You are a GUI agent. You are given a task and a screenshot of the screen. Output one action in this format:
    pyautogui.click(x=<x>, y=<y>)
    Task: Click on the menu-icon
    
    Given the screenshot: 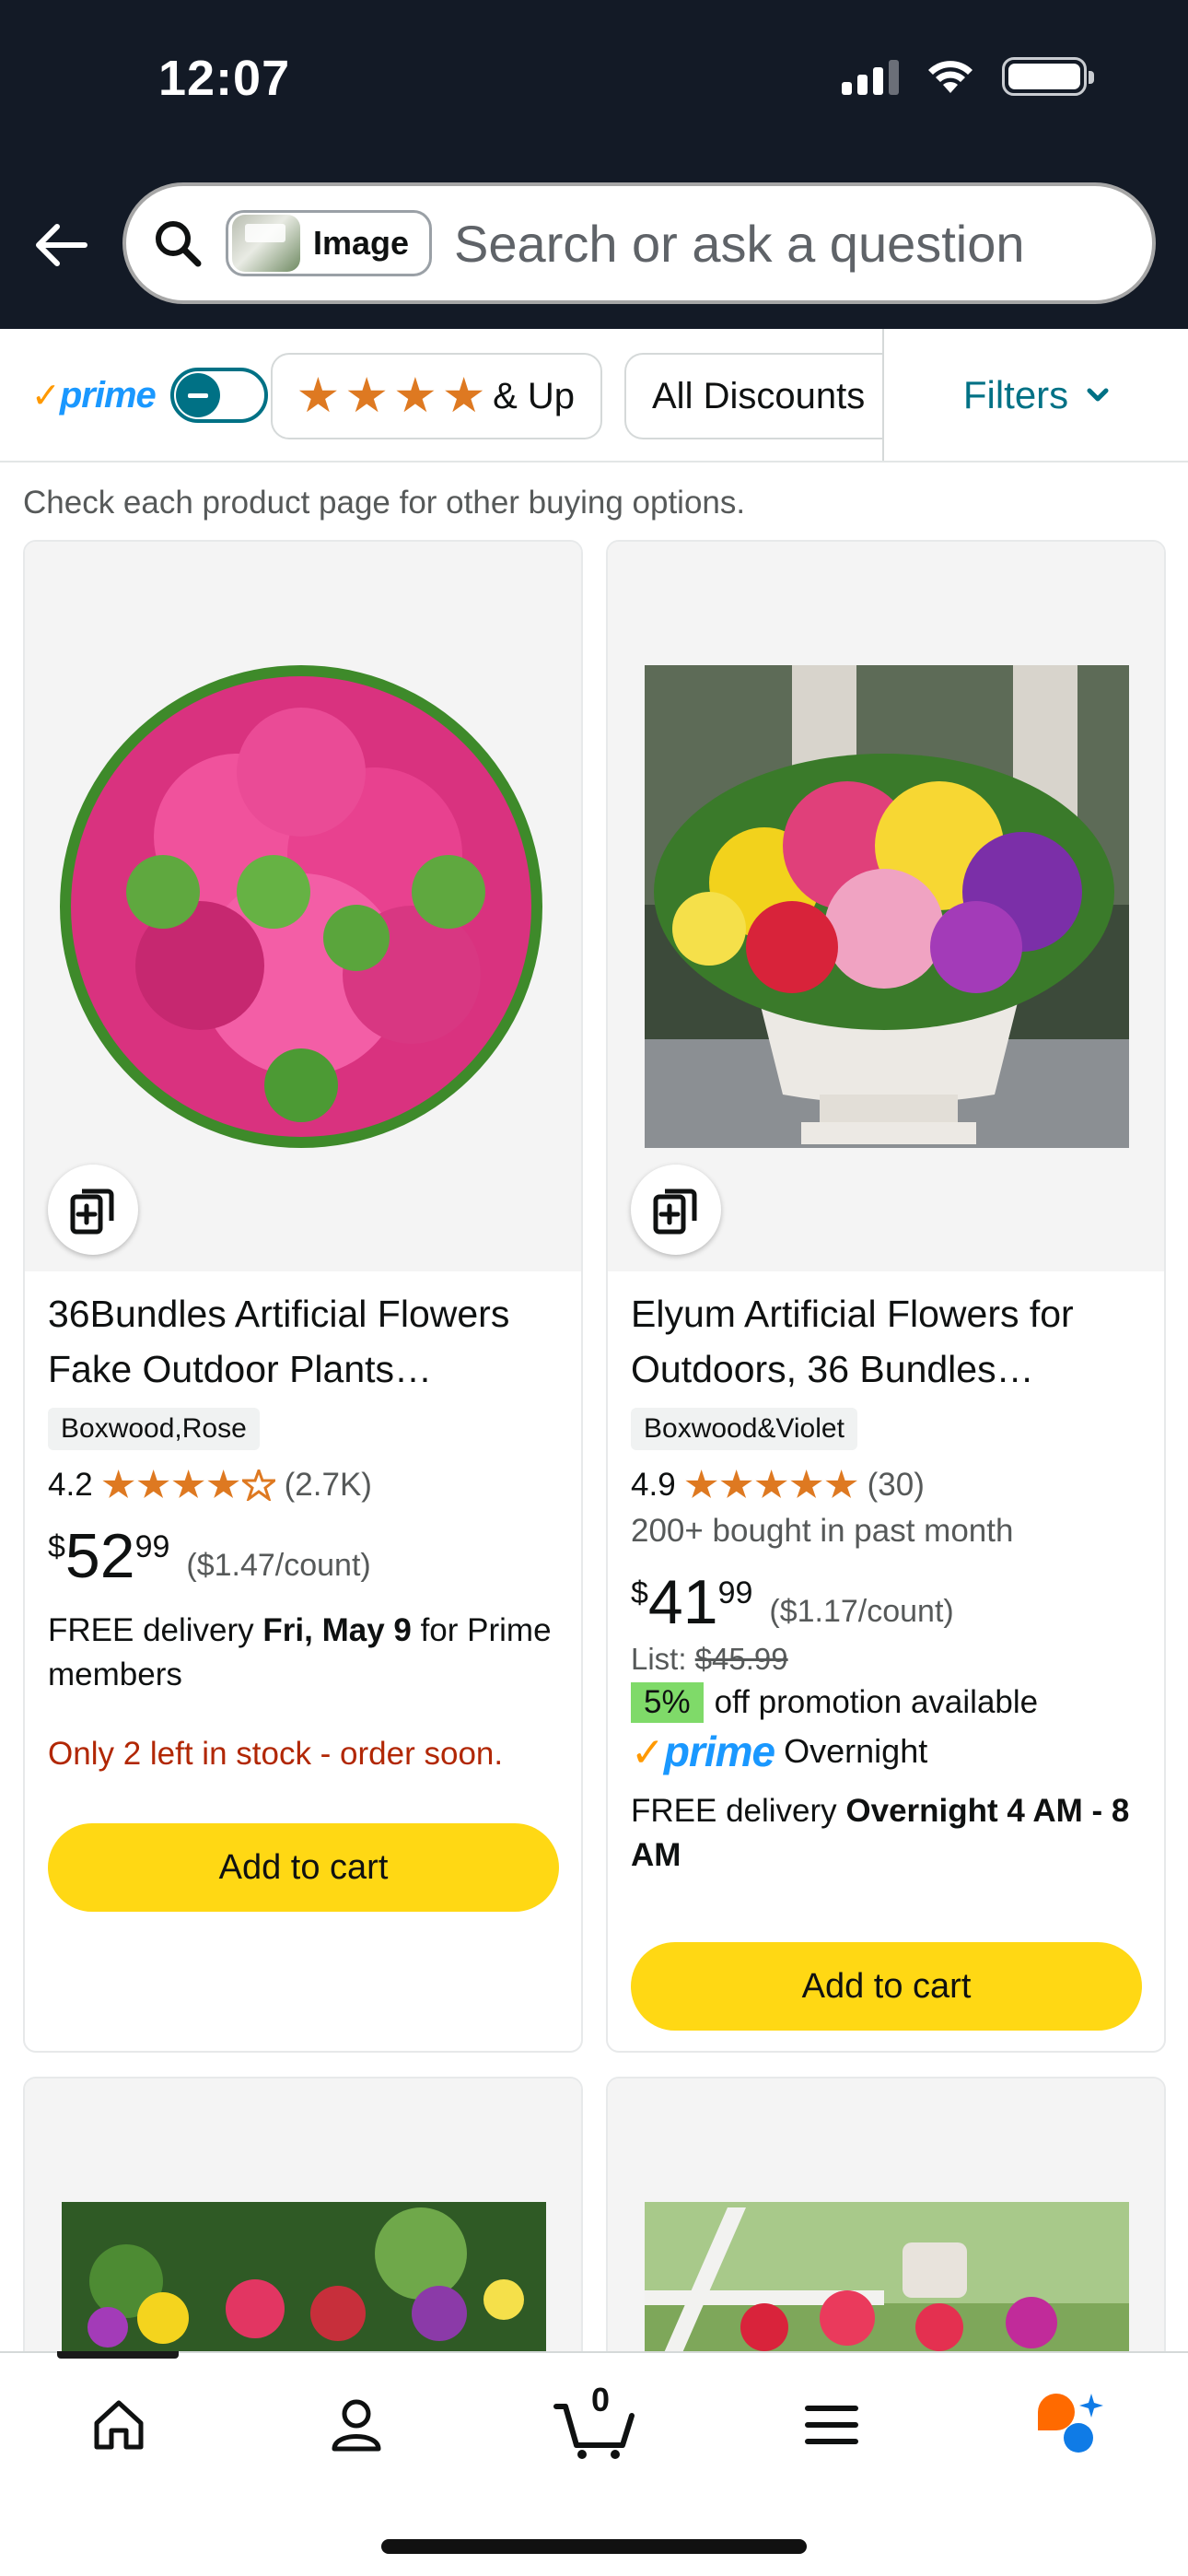 What is the action you would take?
    pyautogui.click(x=831, y=2425)
    